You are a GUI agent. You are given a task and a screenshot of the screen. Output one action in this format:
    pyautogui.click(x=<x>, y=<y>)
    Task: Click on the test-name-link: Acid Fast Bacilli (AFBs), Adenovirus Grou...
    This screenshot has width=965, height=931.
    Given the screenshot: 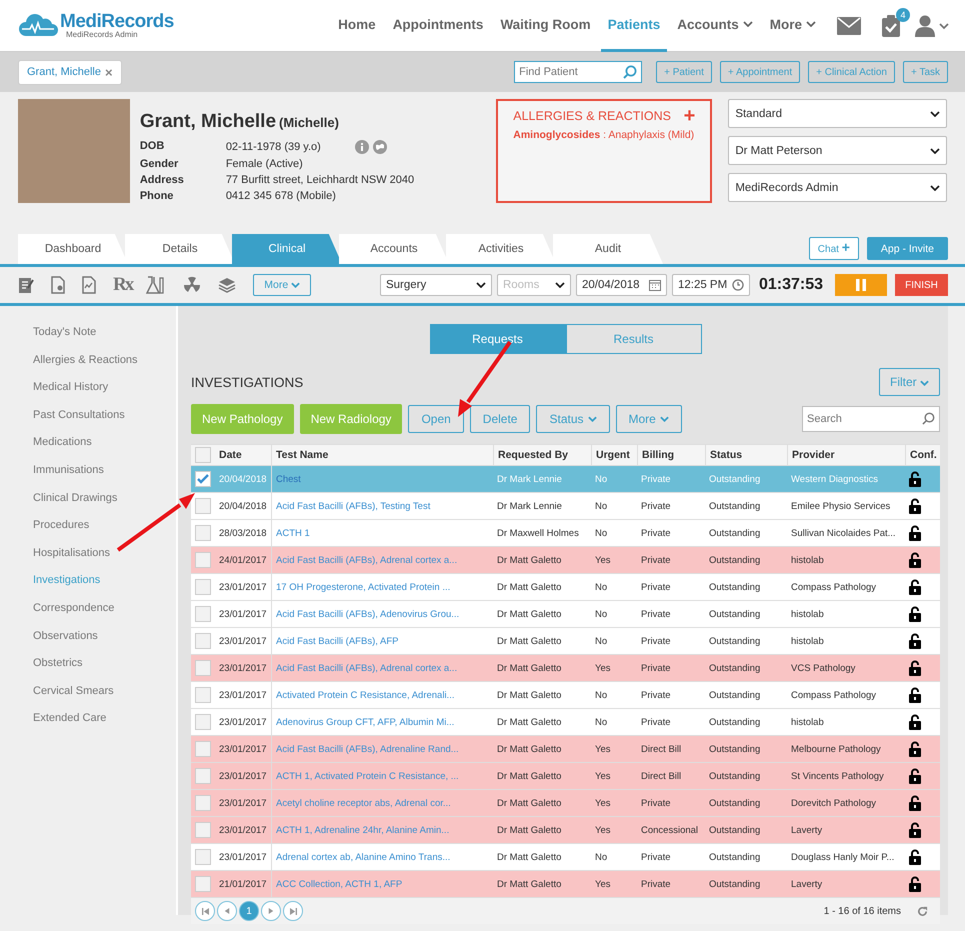 What is the action you would take?
    pyautogui.click(x=368, y=614)
    